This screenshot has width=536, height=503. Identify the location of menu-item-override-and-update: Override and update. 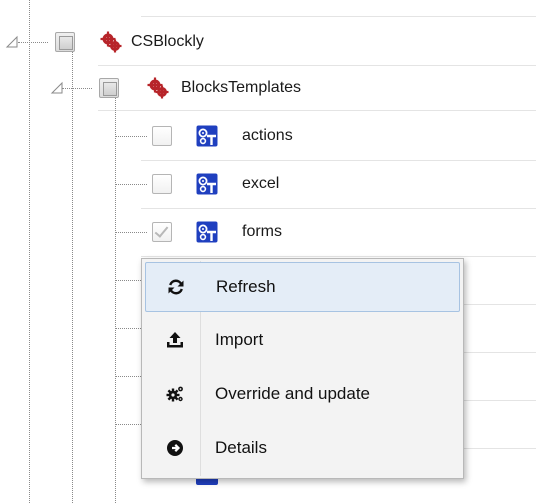
(302, 395).